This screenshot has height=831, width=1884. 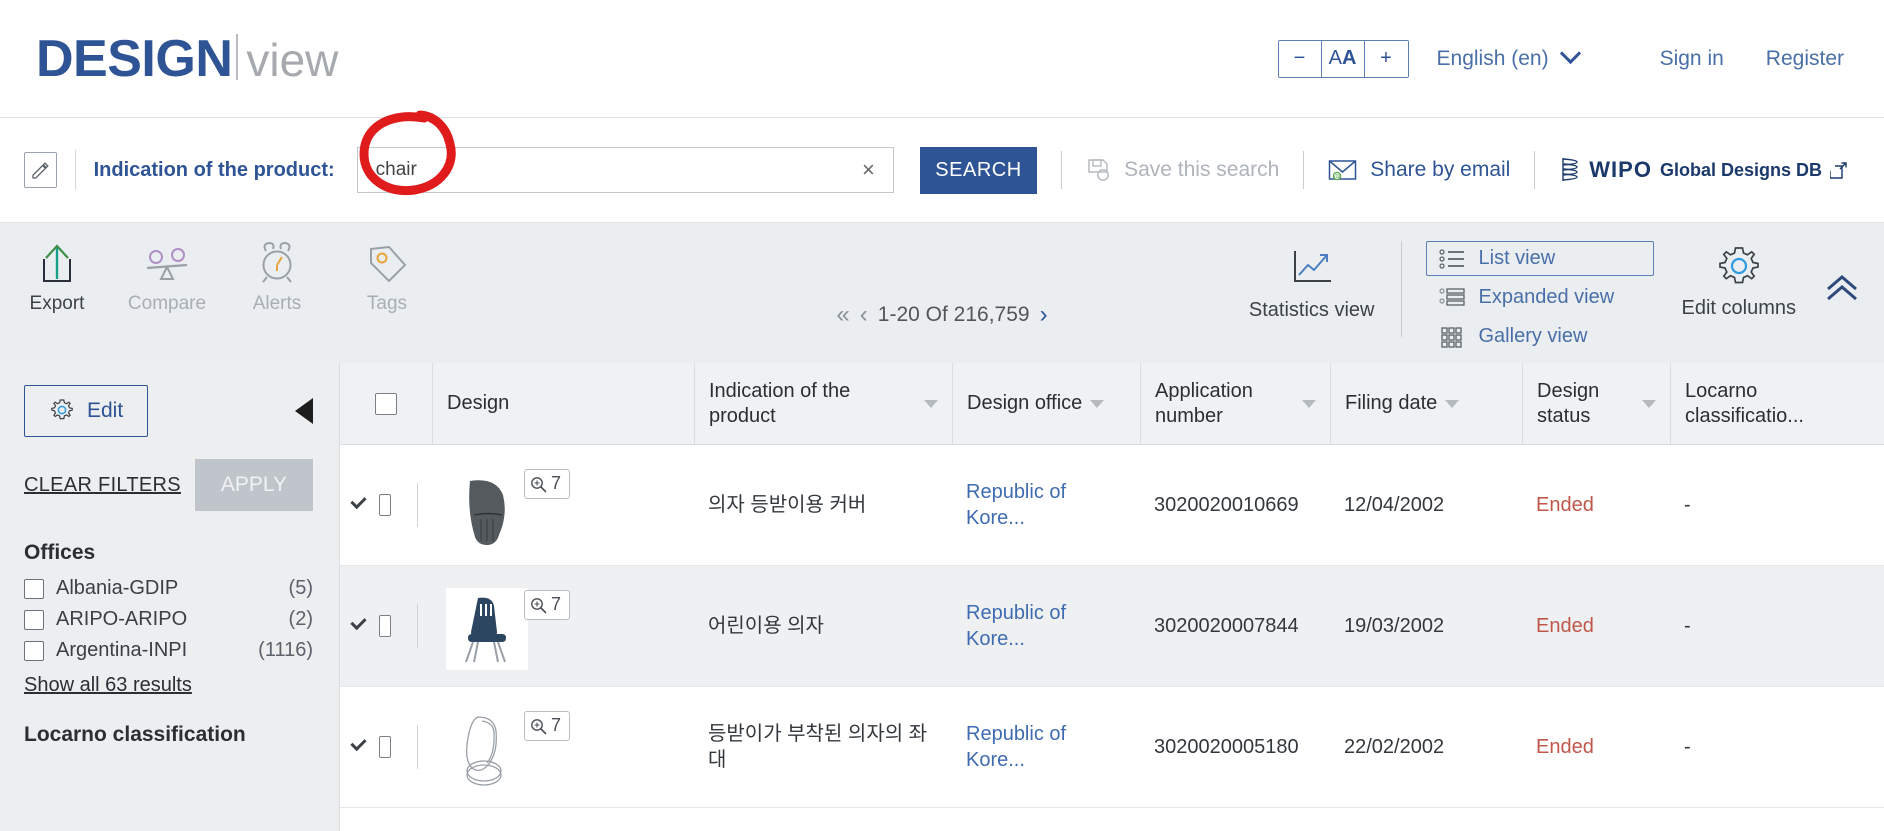 I want to click on chevron-double-up-icon, so click(x=1842, y=288).